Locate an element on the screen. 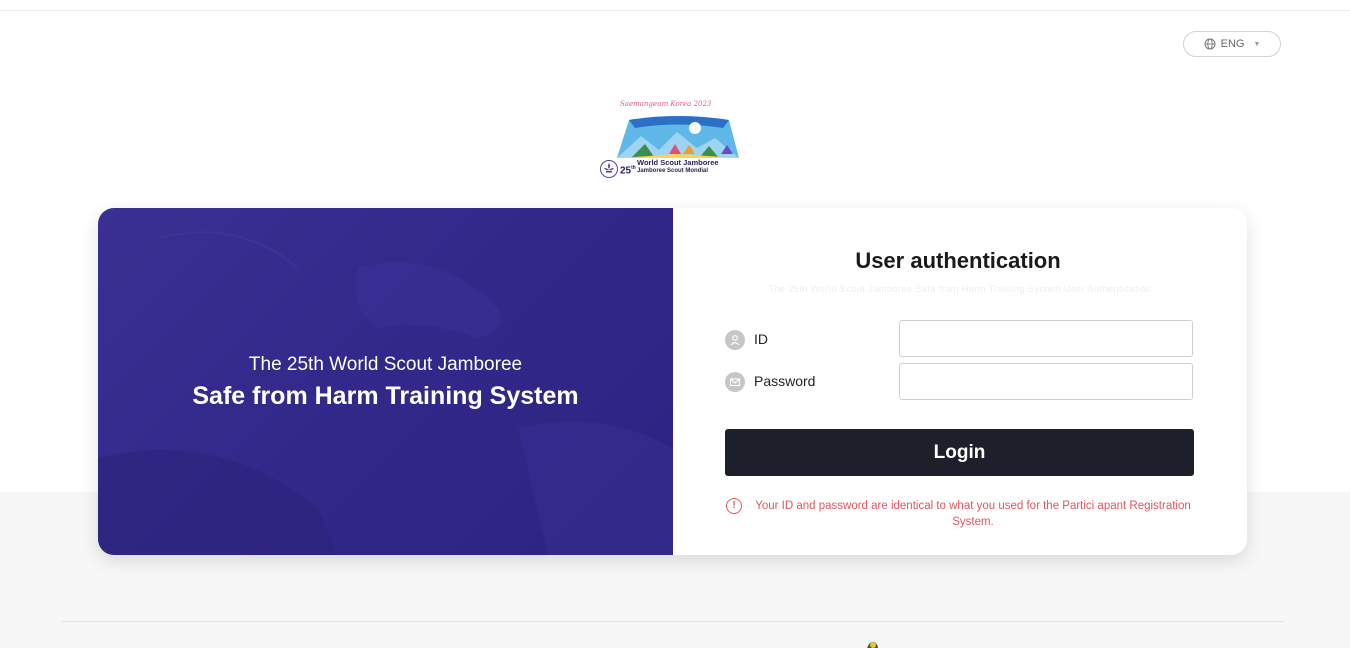  password-label: Password is located at coordinates (785, 381).